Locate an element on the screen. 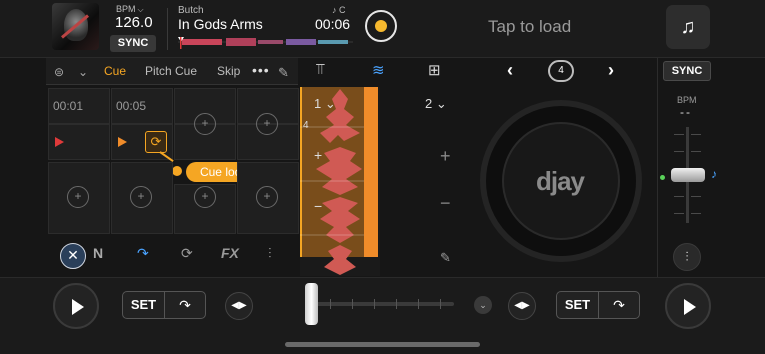  playback-status-indicator is located at coordinates (381, 26).